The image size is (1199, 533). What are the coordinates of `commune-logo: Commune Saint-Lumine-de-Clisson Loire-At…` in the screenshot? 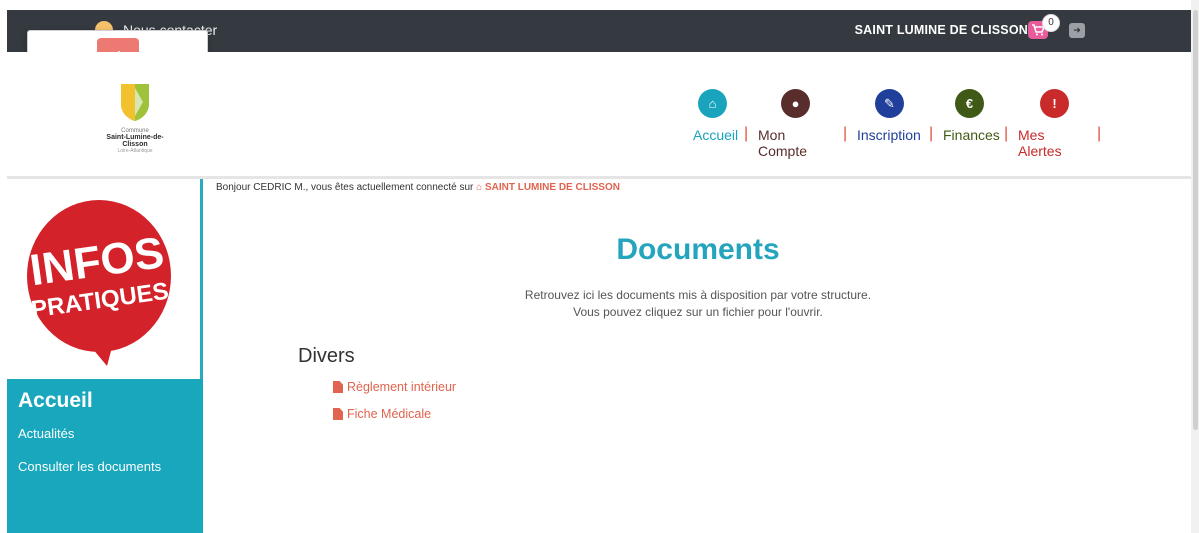 It's located at (135, 118).